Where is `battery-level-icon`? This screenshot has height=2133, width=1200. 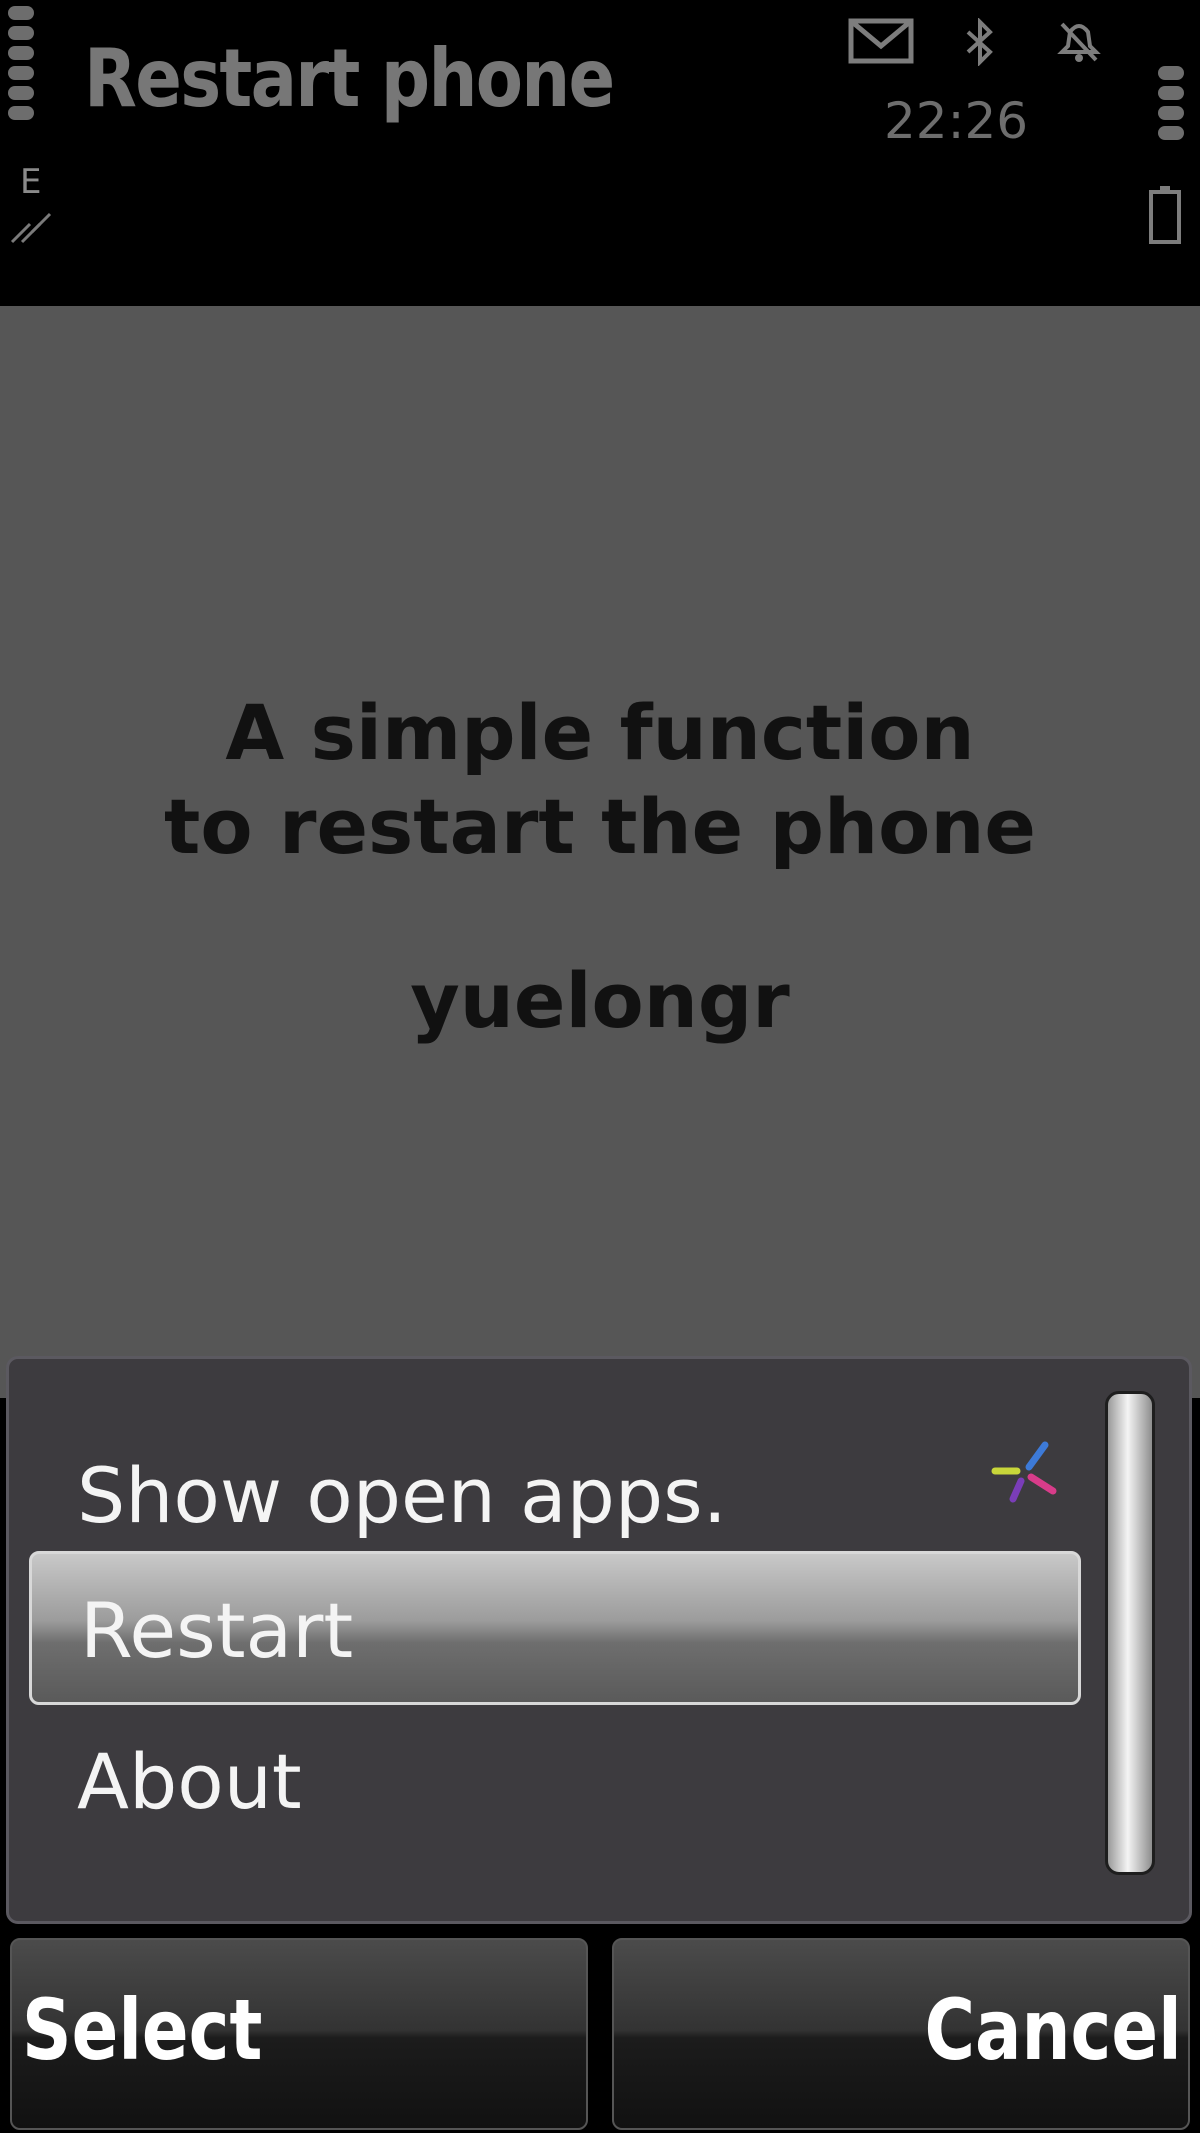
battery-level-icon is located at coordinates (1171, 103).